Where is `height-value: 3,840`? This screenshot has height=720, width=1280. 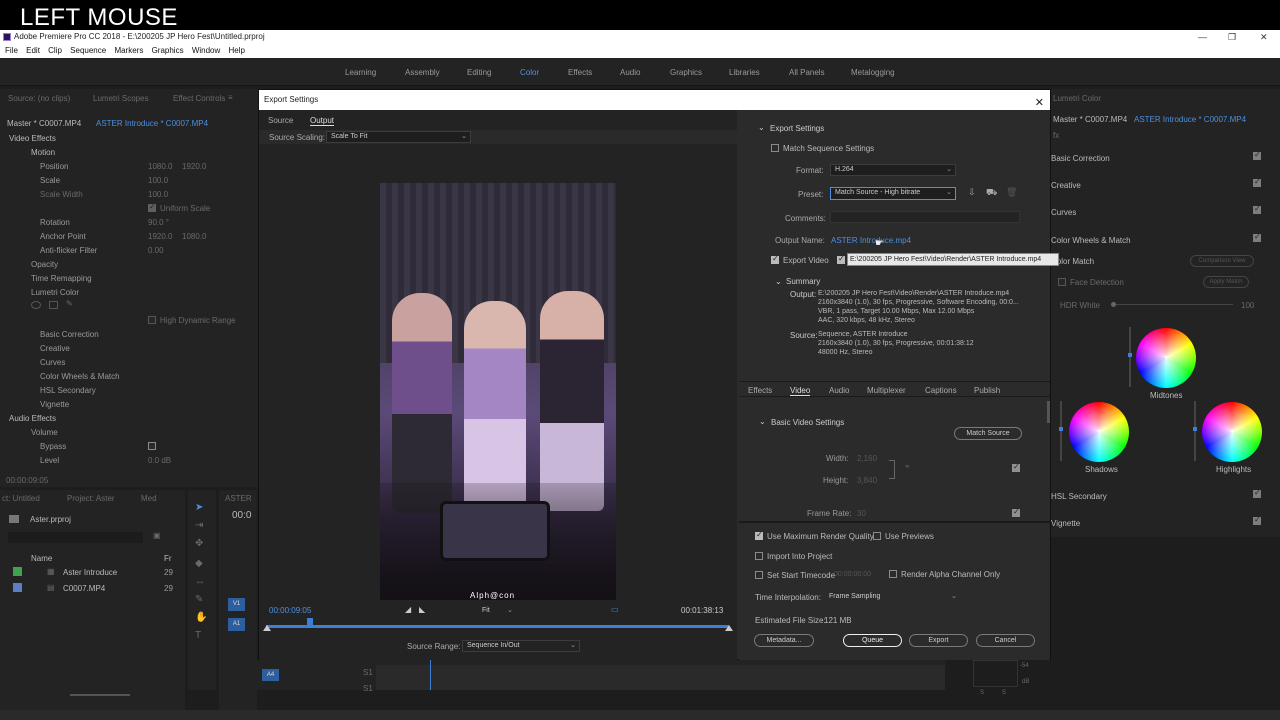 height-value: 3,840 is located at coordinates (867, 480).